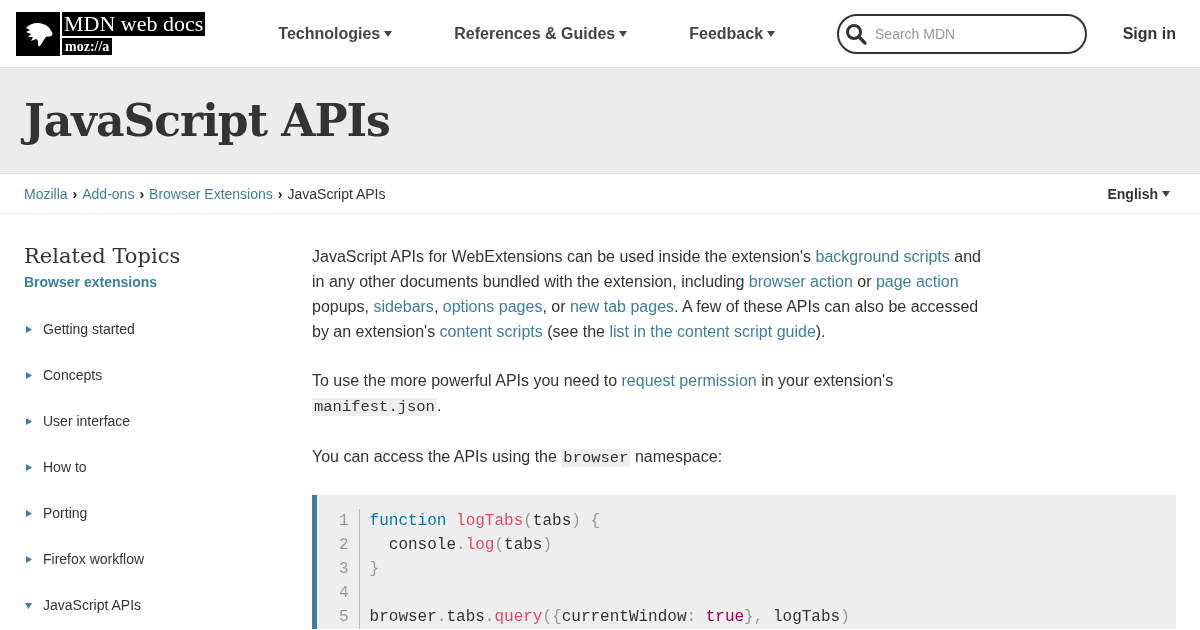 The image size is (1200, 630). Describe the element at coordinates (375, 569) in the screenshot. I see `code-line: }` at that location.